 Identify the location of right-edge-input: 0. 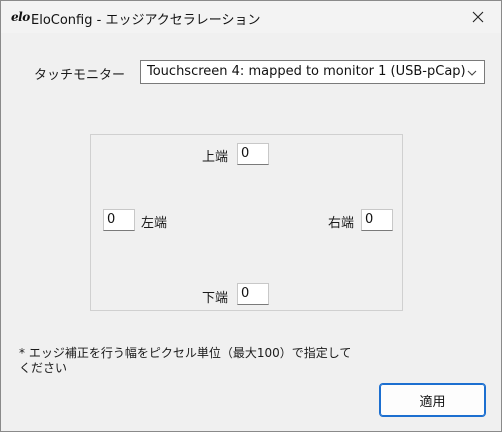
(377, 220).